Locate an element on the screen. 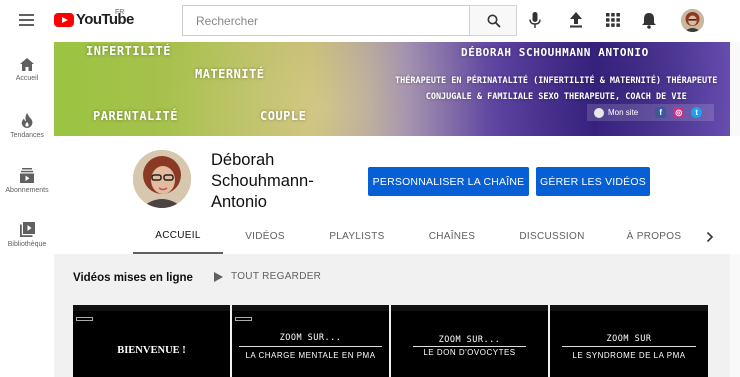  youtube-play-icon is located at coordinates (64, 19).